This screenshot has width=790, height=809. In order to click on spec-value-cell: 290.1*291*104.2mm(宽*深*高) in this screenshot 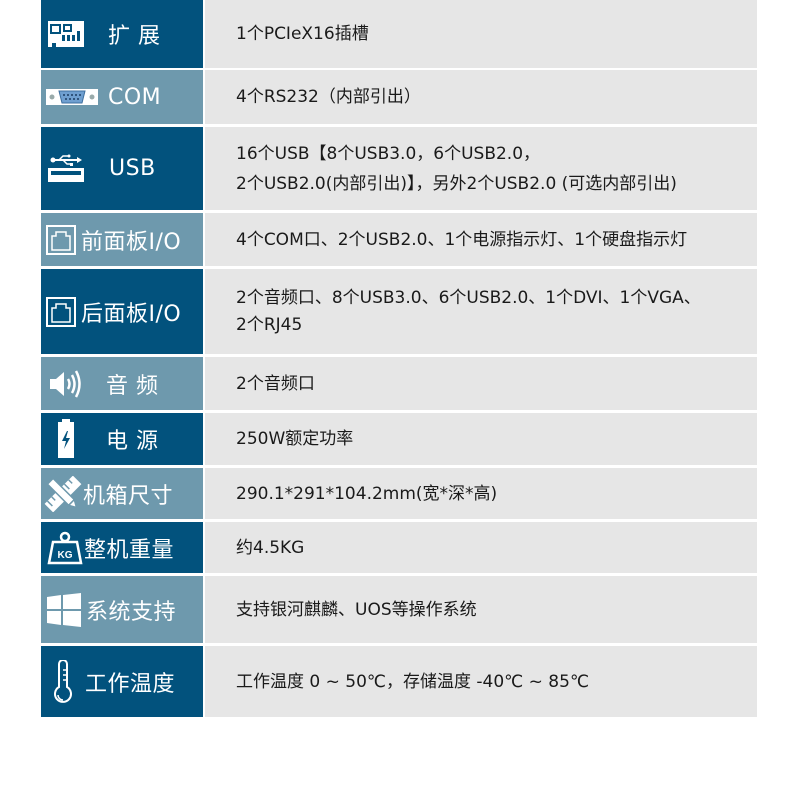, I will do `click(481, 493)`.